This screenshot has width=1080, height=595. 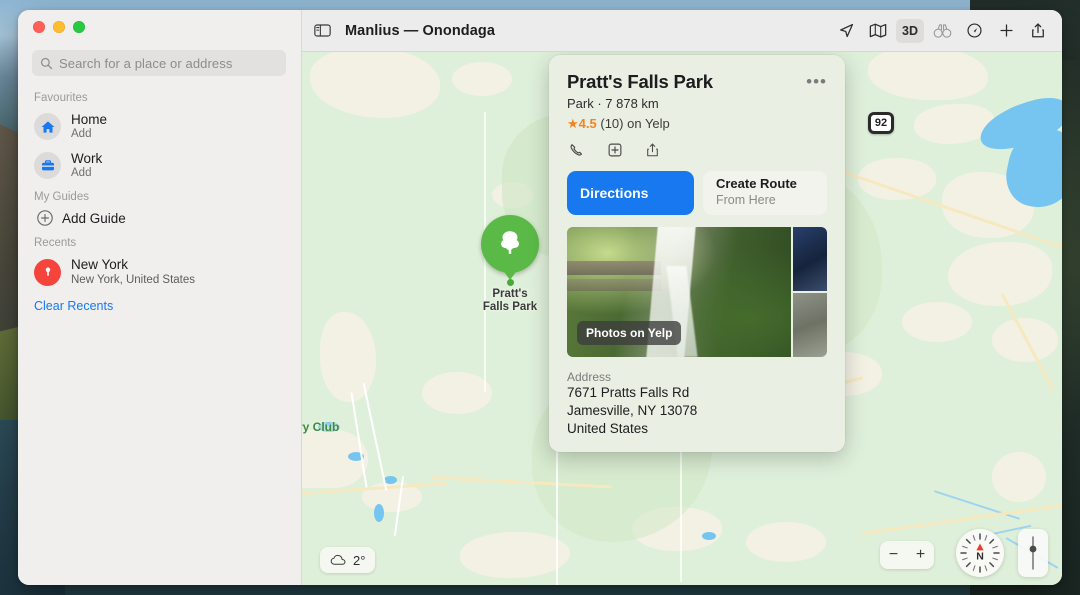 I want to click on poi-label: Pratt's Falls Park, so click(x=510, y=301).